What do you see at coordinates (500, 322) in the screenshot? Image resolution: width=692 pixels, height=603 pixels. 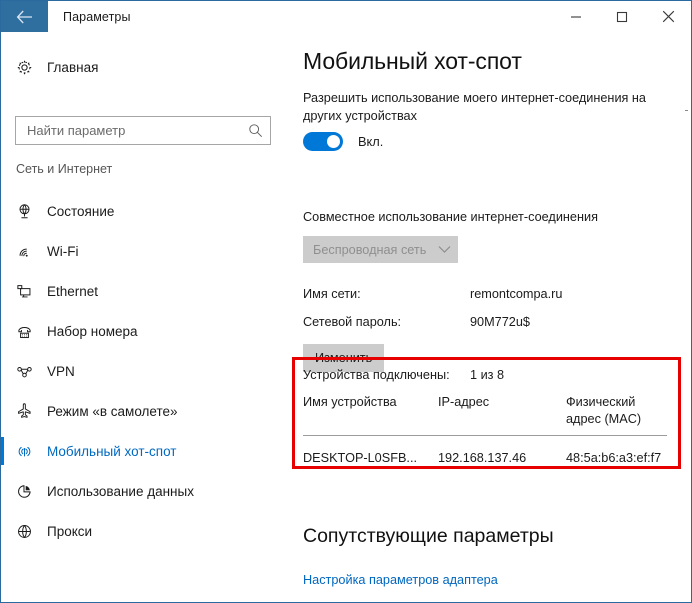 I see `network-password-value: 90M772u$` at bounding box center [500, 322].